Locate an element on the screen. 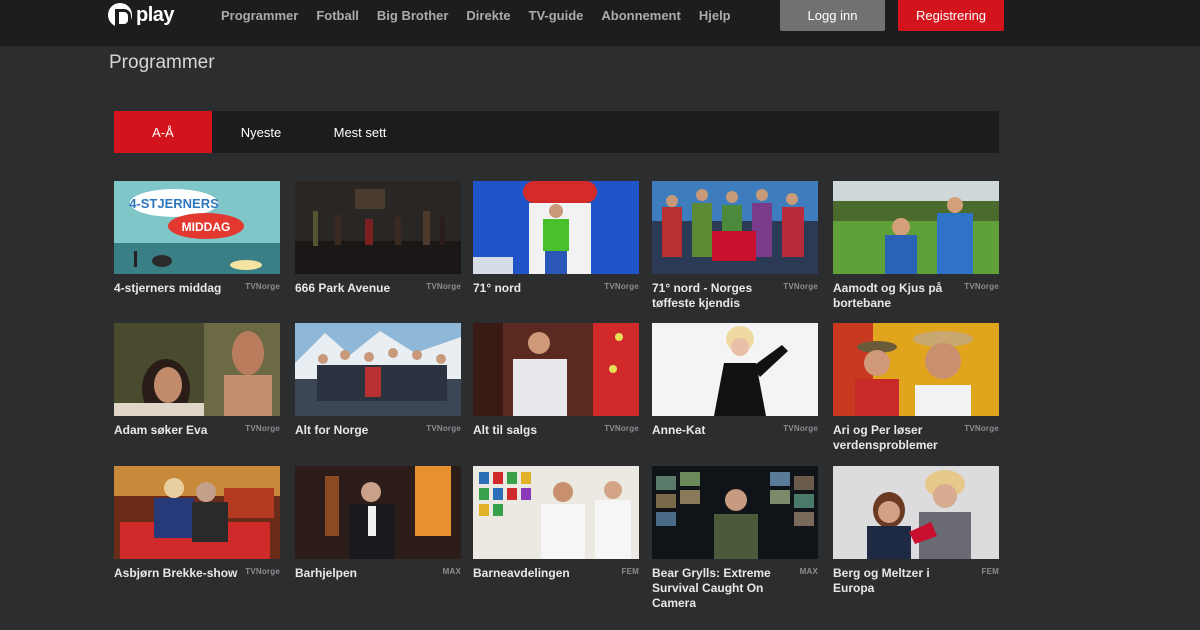  program-thumbnail: 4-STJERNERS MIDDAG is located at coordinates (197, 227).